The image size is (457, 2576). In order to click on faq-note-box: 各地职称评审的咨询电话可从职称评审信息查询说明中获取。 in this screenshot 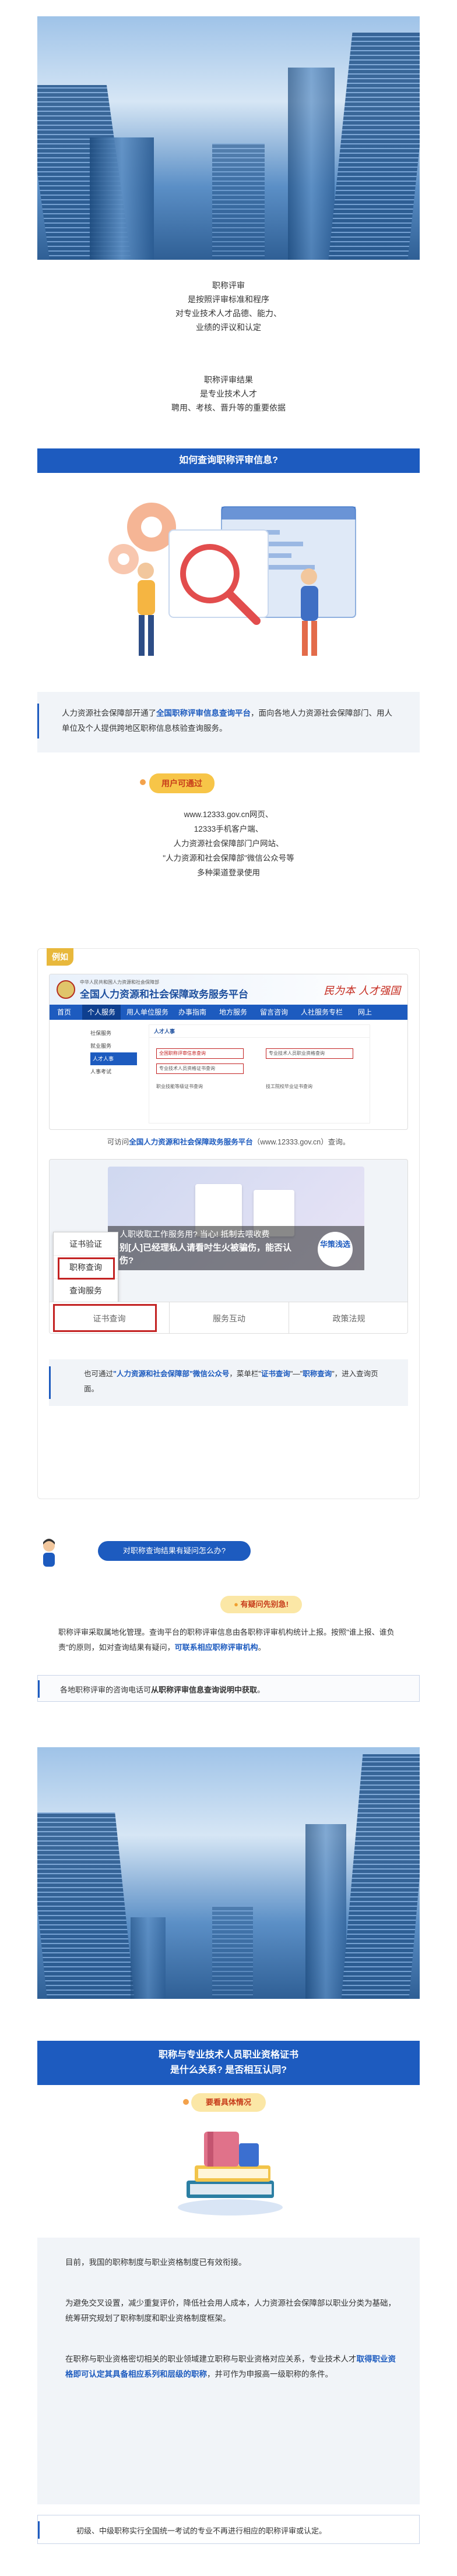, I will do `click(228, 1688)`.